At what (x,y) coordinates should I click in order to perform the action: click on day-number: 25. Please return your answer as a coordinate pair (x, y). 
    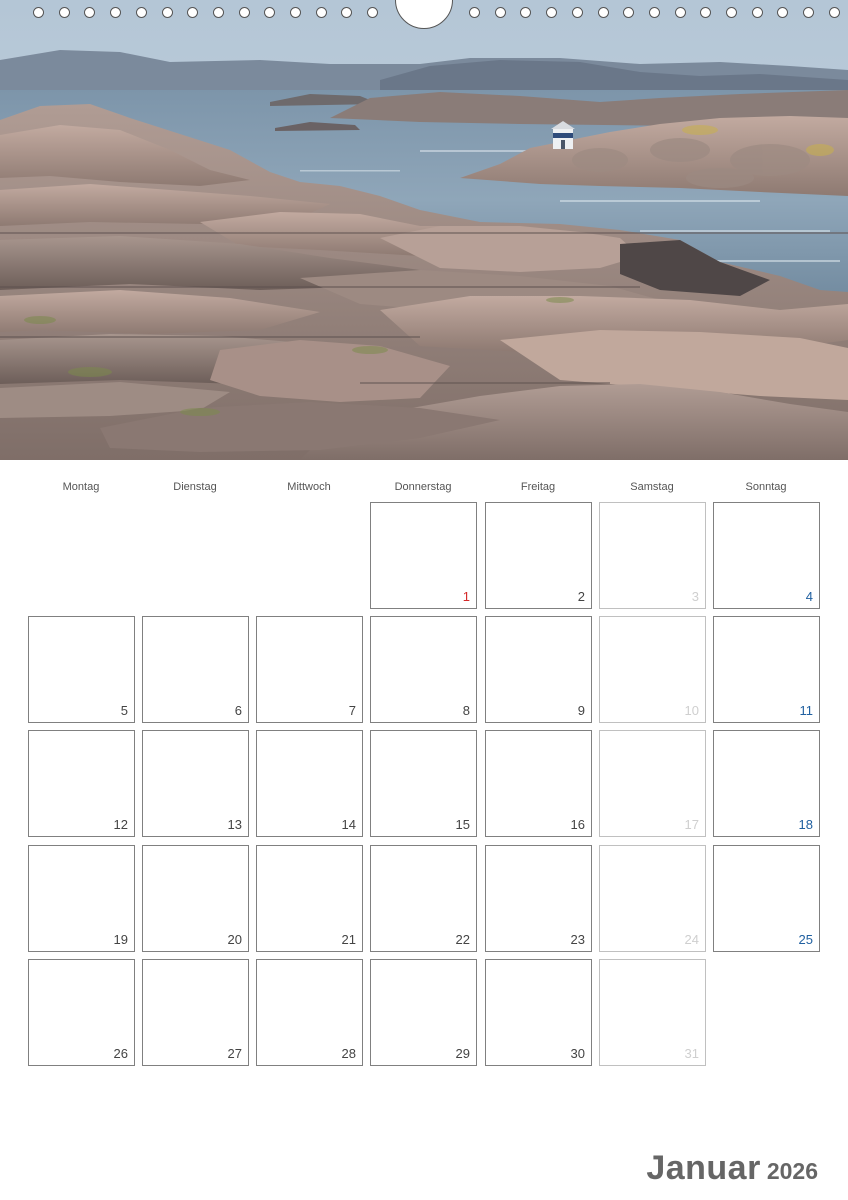
    Looking at the image, I should click on (805, 939).